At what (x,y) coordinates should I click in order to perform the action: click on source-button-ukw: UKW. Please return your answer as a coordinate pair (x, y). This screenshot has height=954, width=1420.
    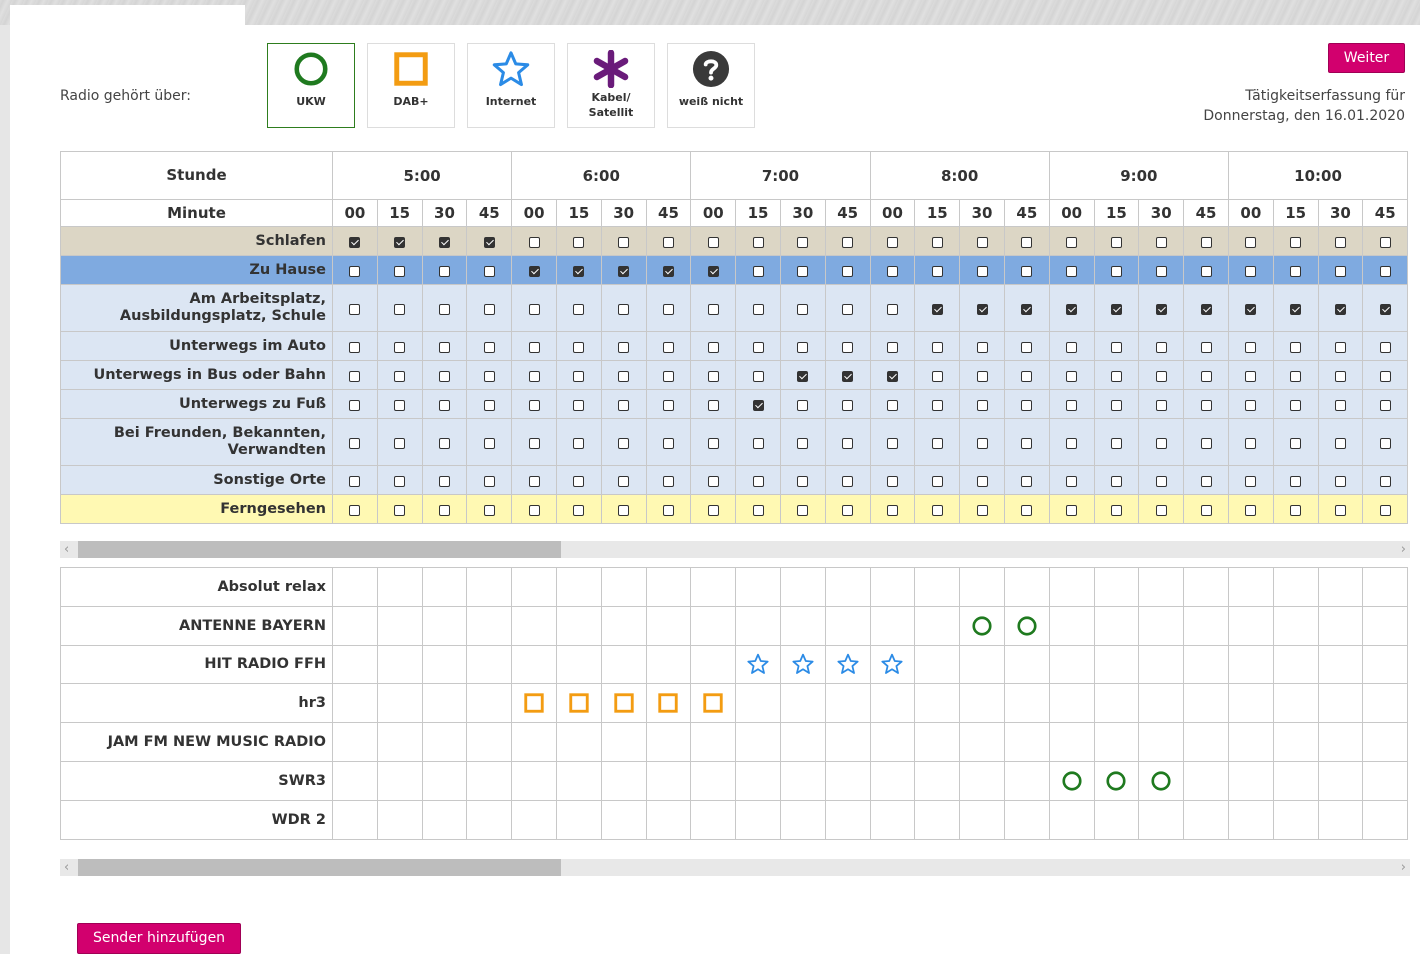
    Looking at the image, I should click on (311, 85).